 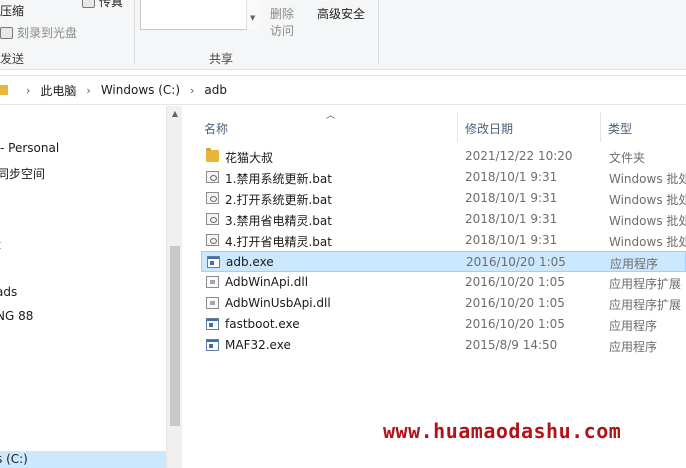 What do you see at coordinates (83, 459) in the screenshot?
I see `nav-item-selected-drive: s (C:)` at bounding box center [83, 459].